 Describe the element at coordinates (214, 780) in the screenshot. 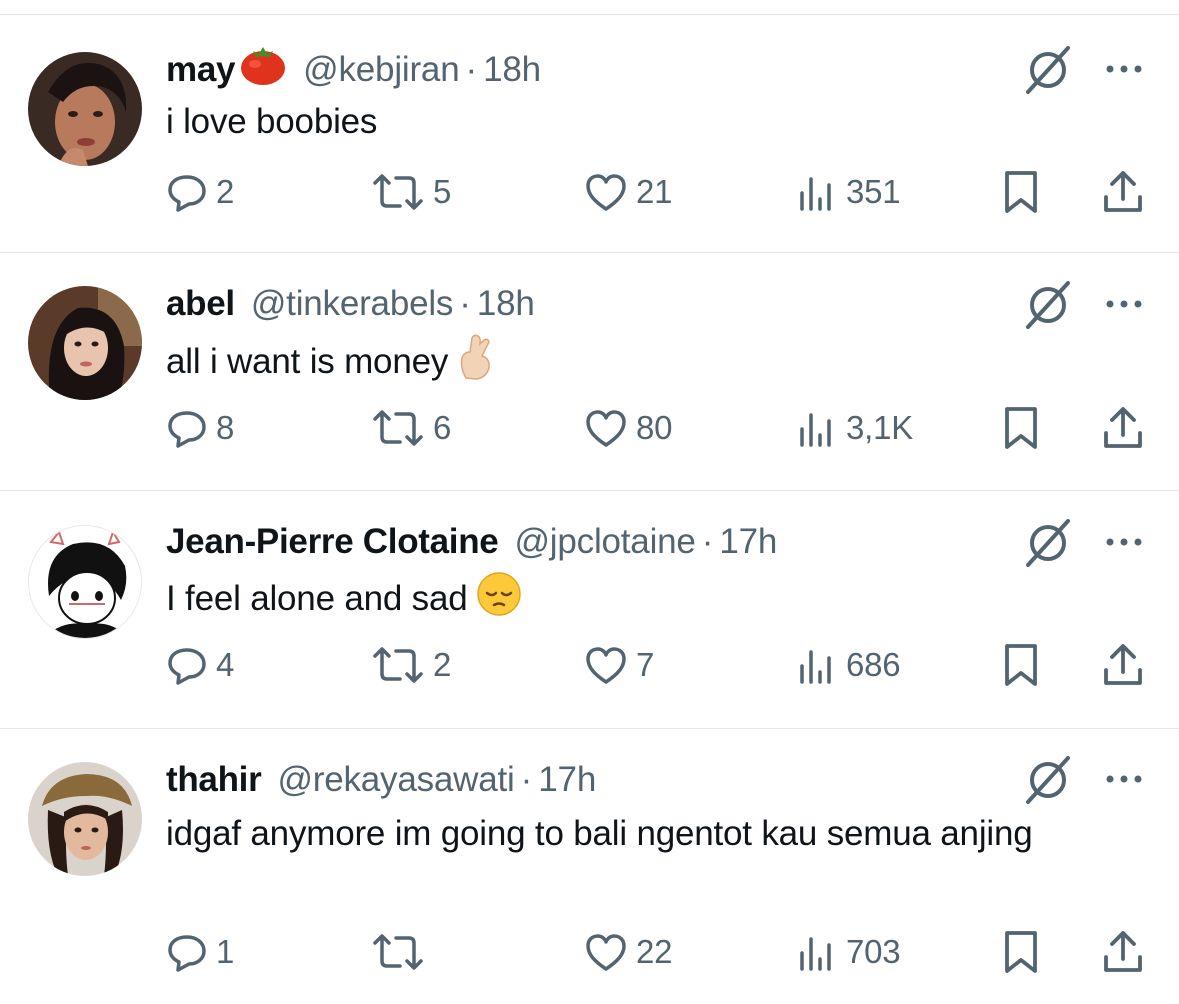

I see `display-name: thahir` at that location.